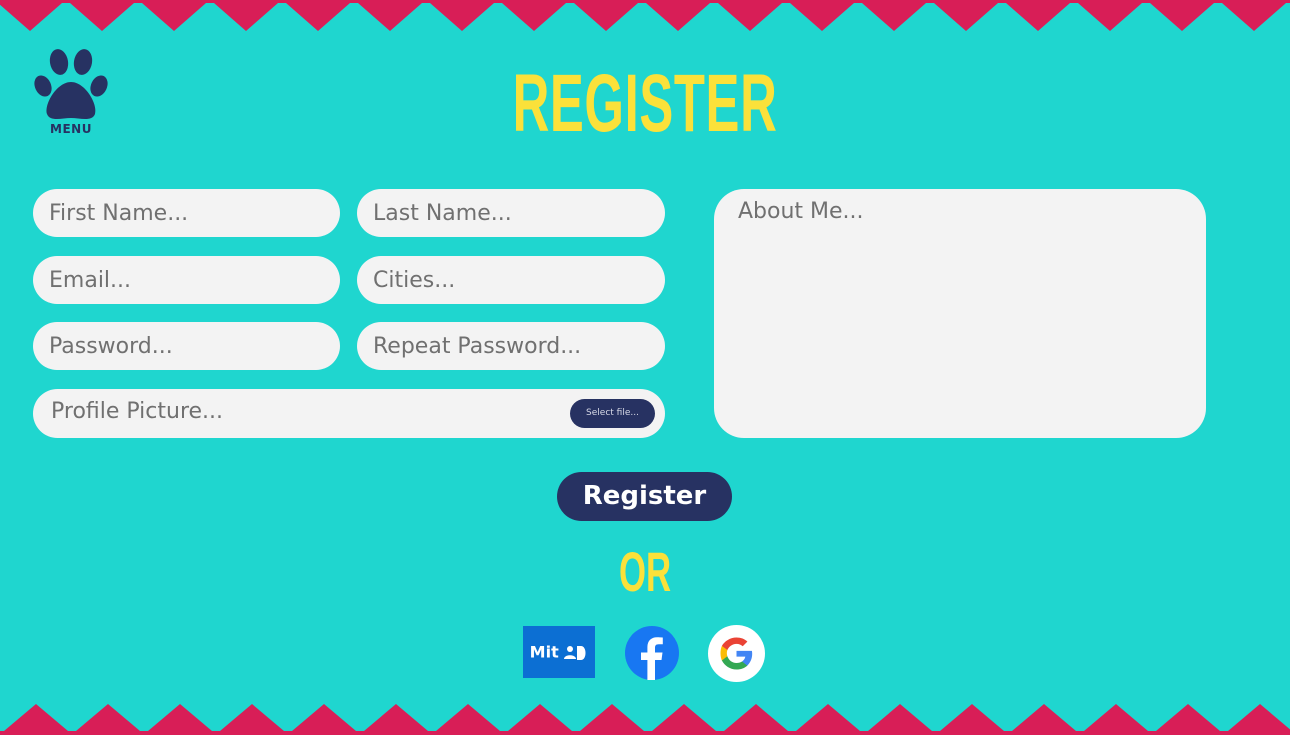  I want to click on mitid-login-button: Mit, so click(559, 652).